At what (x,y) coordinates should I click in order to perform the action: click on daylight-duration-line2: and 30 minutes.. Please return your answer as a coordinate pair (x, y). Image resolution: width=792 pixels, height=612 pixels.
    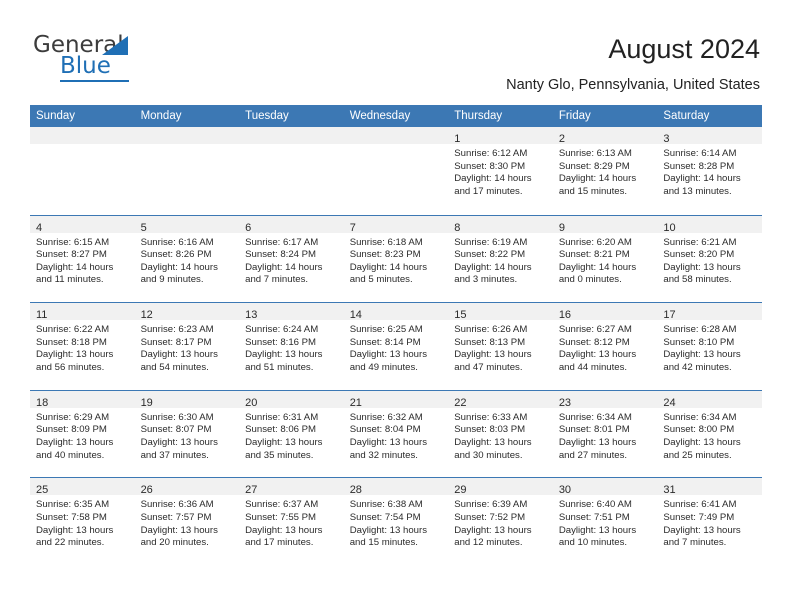
    Looking at the image, I should click on (488, 455).